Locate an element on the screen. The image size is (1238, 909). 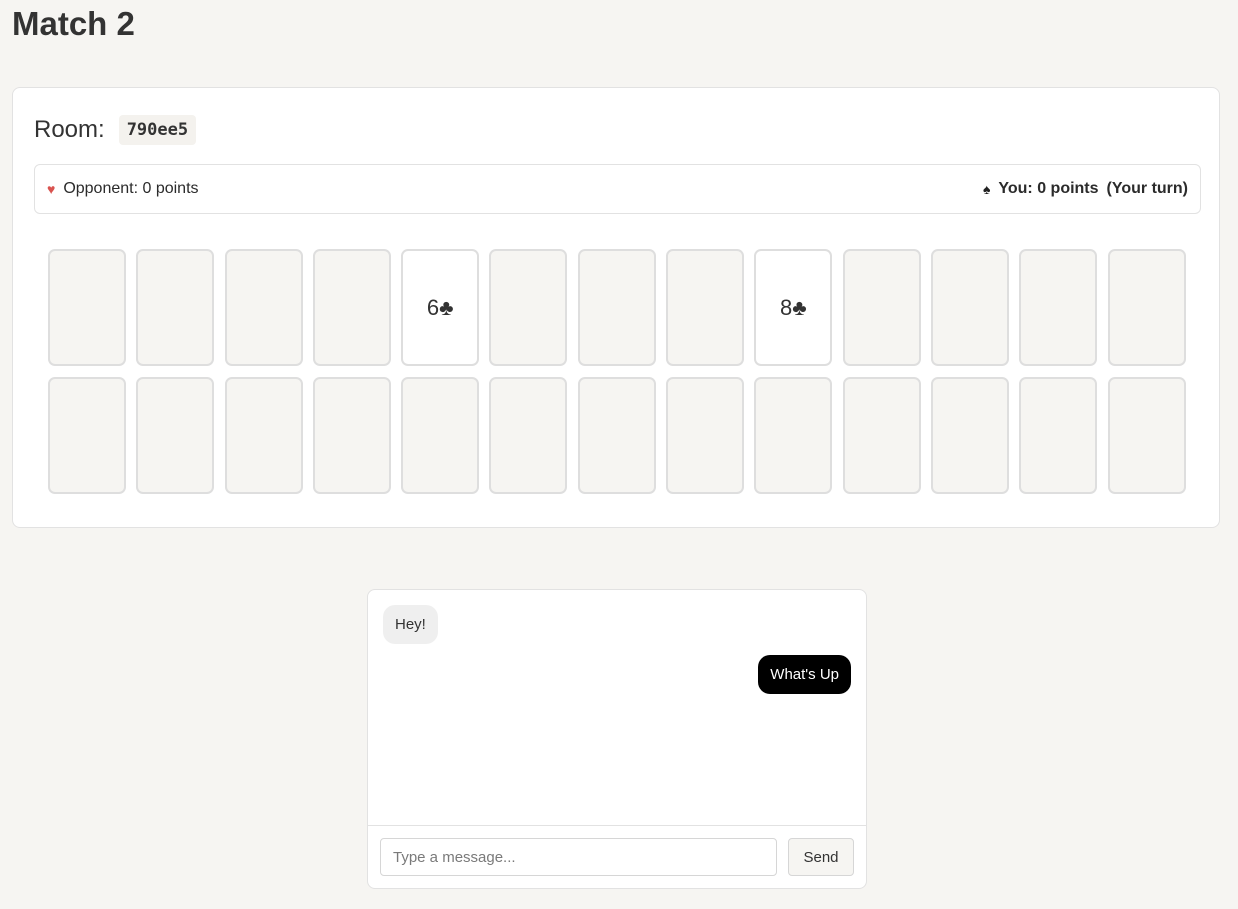
player-score-label: You: 0 points is located at coordinates (1048, 188).